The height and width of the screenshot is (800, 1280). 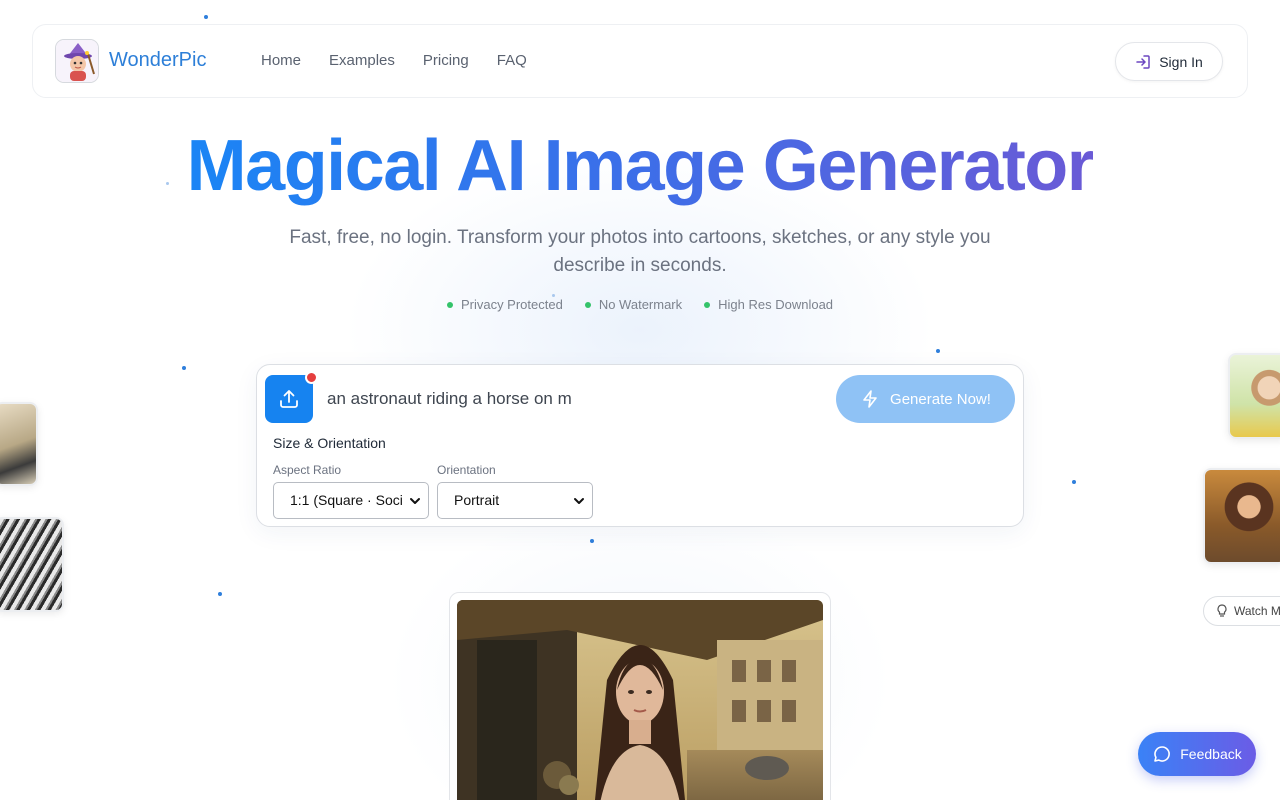 I want to click on preview-card, so click(x=640, y=696).